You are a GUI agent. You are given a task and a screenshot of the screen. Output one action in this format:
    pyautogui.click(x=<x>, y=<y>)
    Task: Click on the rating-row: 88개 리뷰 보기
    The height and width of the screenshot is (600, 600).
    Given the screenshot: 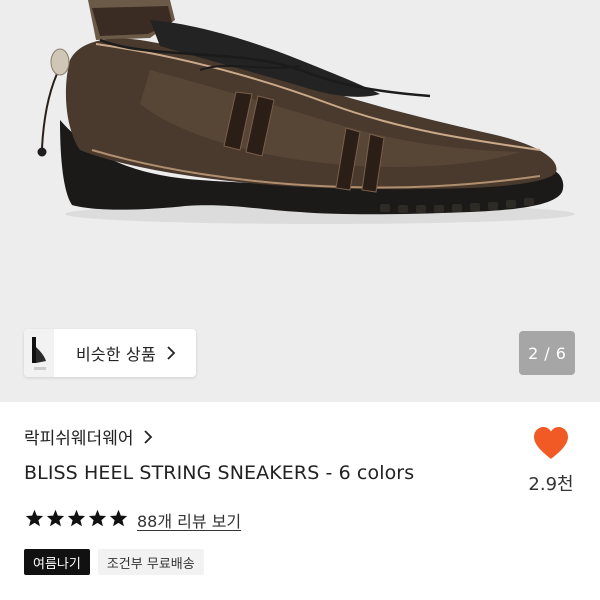 What is the action you would take?
    pyautogui.click(x=133, y=520)
    